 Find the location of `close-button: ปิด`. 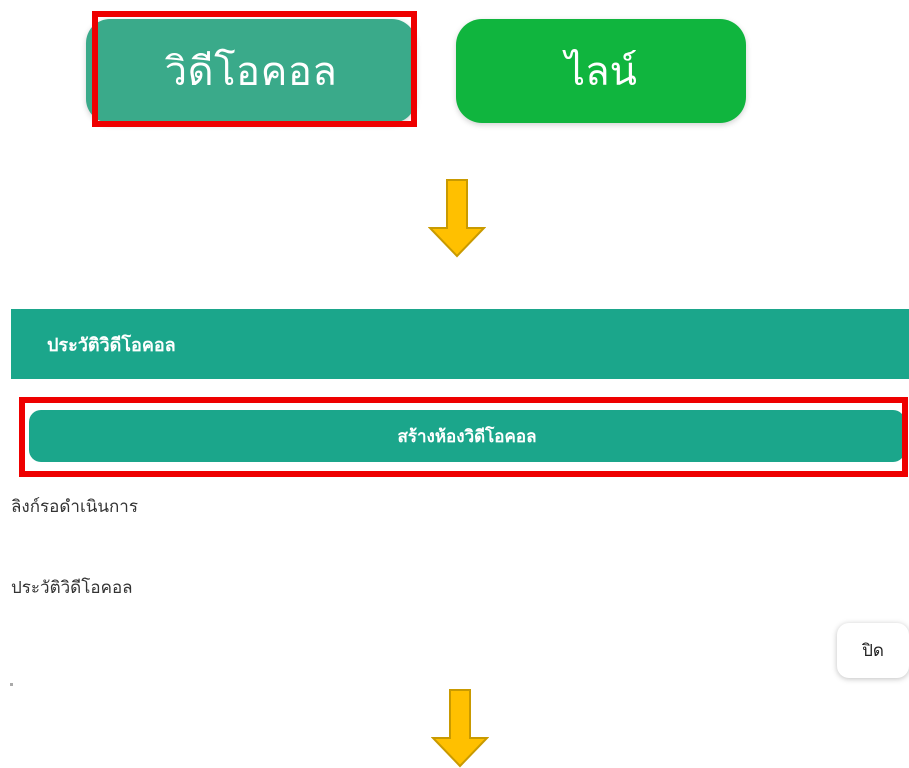

close-button: ปิด is located at coordinates (873, 650).